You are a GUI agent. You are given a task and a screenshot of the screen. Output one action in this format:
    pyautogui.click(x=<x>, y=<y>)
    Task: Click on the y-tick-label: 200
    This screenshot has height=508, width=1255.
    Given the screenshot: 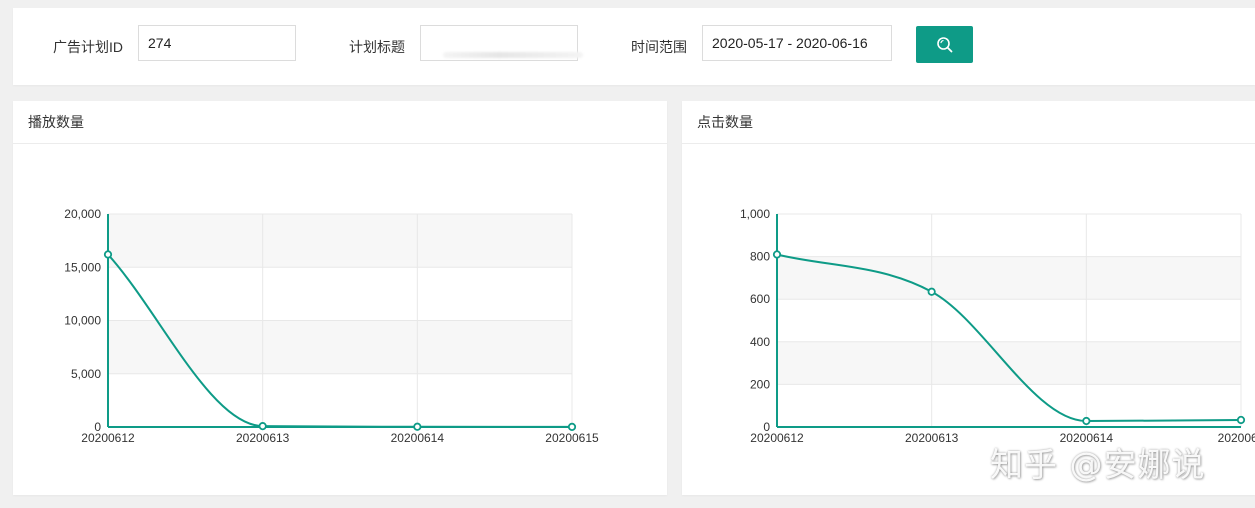 What is the action you would take?
    pyautogui.click(x=760, y=384)
    